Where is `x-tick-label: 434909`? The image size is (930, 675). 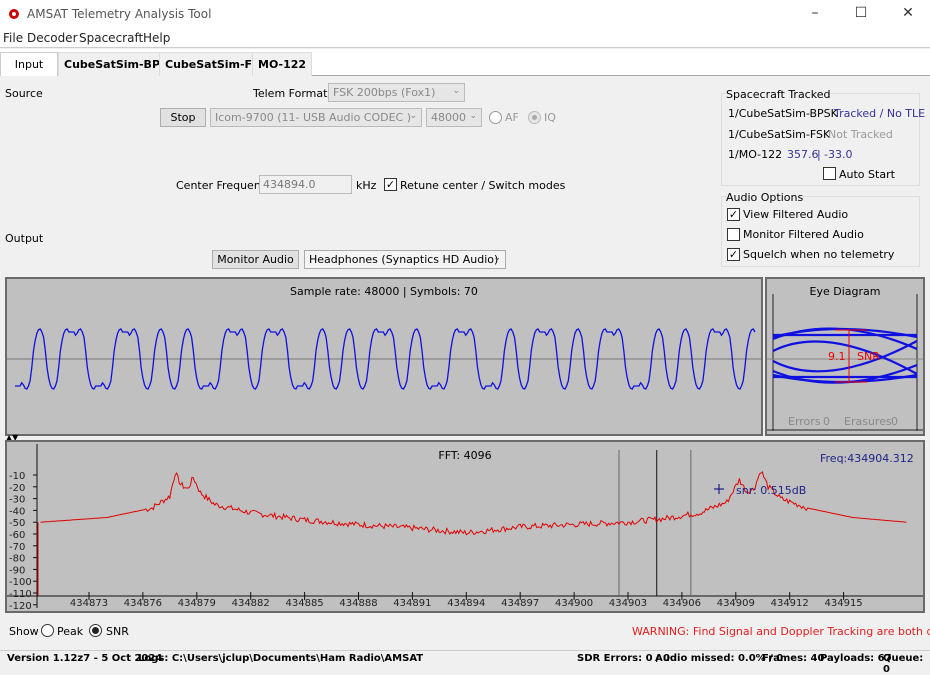 x-tick-label: 434909 is located at coordinates (736, 603).